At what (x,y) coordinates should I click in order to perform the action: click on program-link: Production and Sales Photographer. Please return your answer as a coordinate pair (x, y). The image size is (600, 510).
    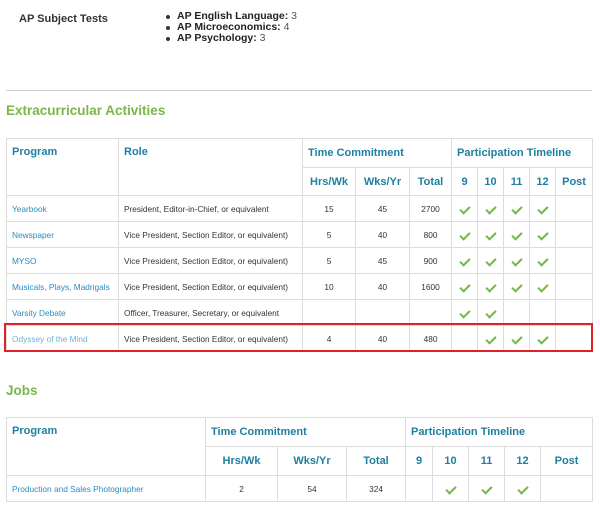
    Looking at the image, I should click on (106, 488).